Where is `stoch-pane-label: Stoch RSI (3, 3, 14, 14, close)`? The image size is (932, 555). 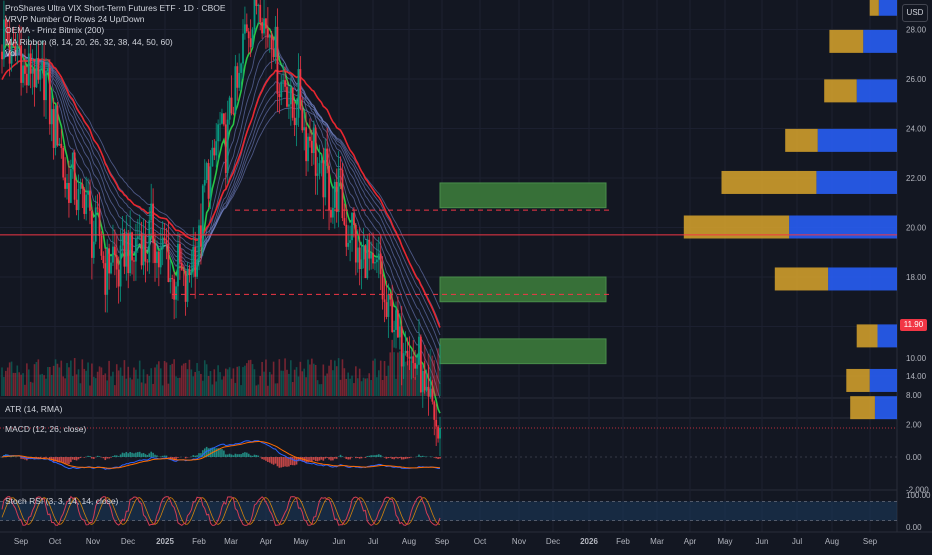
stoch-pane-label: Stoch RSI (3, 3, 14, 14, close) is located at coordinates (61, 501).